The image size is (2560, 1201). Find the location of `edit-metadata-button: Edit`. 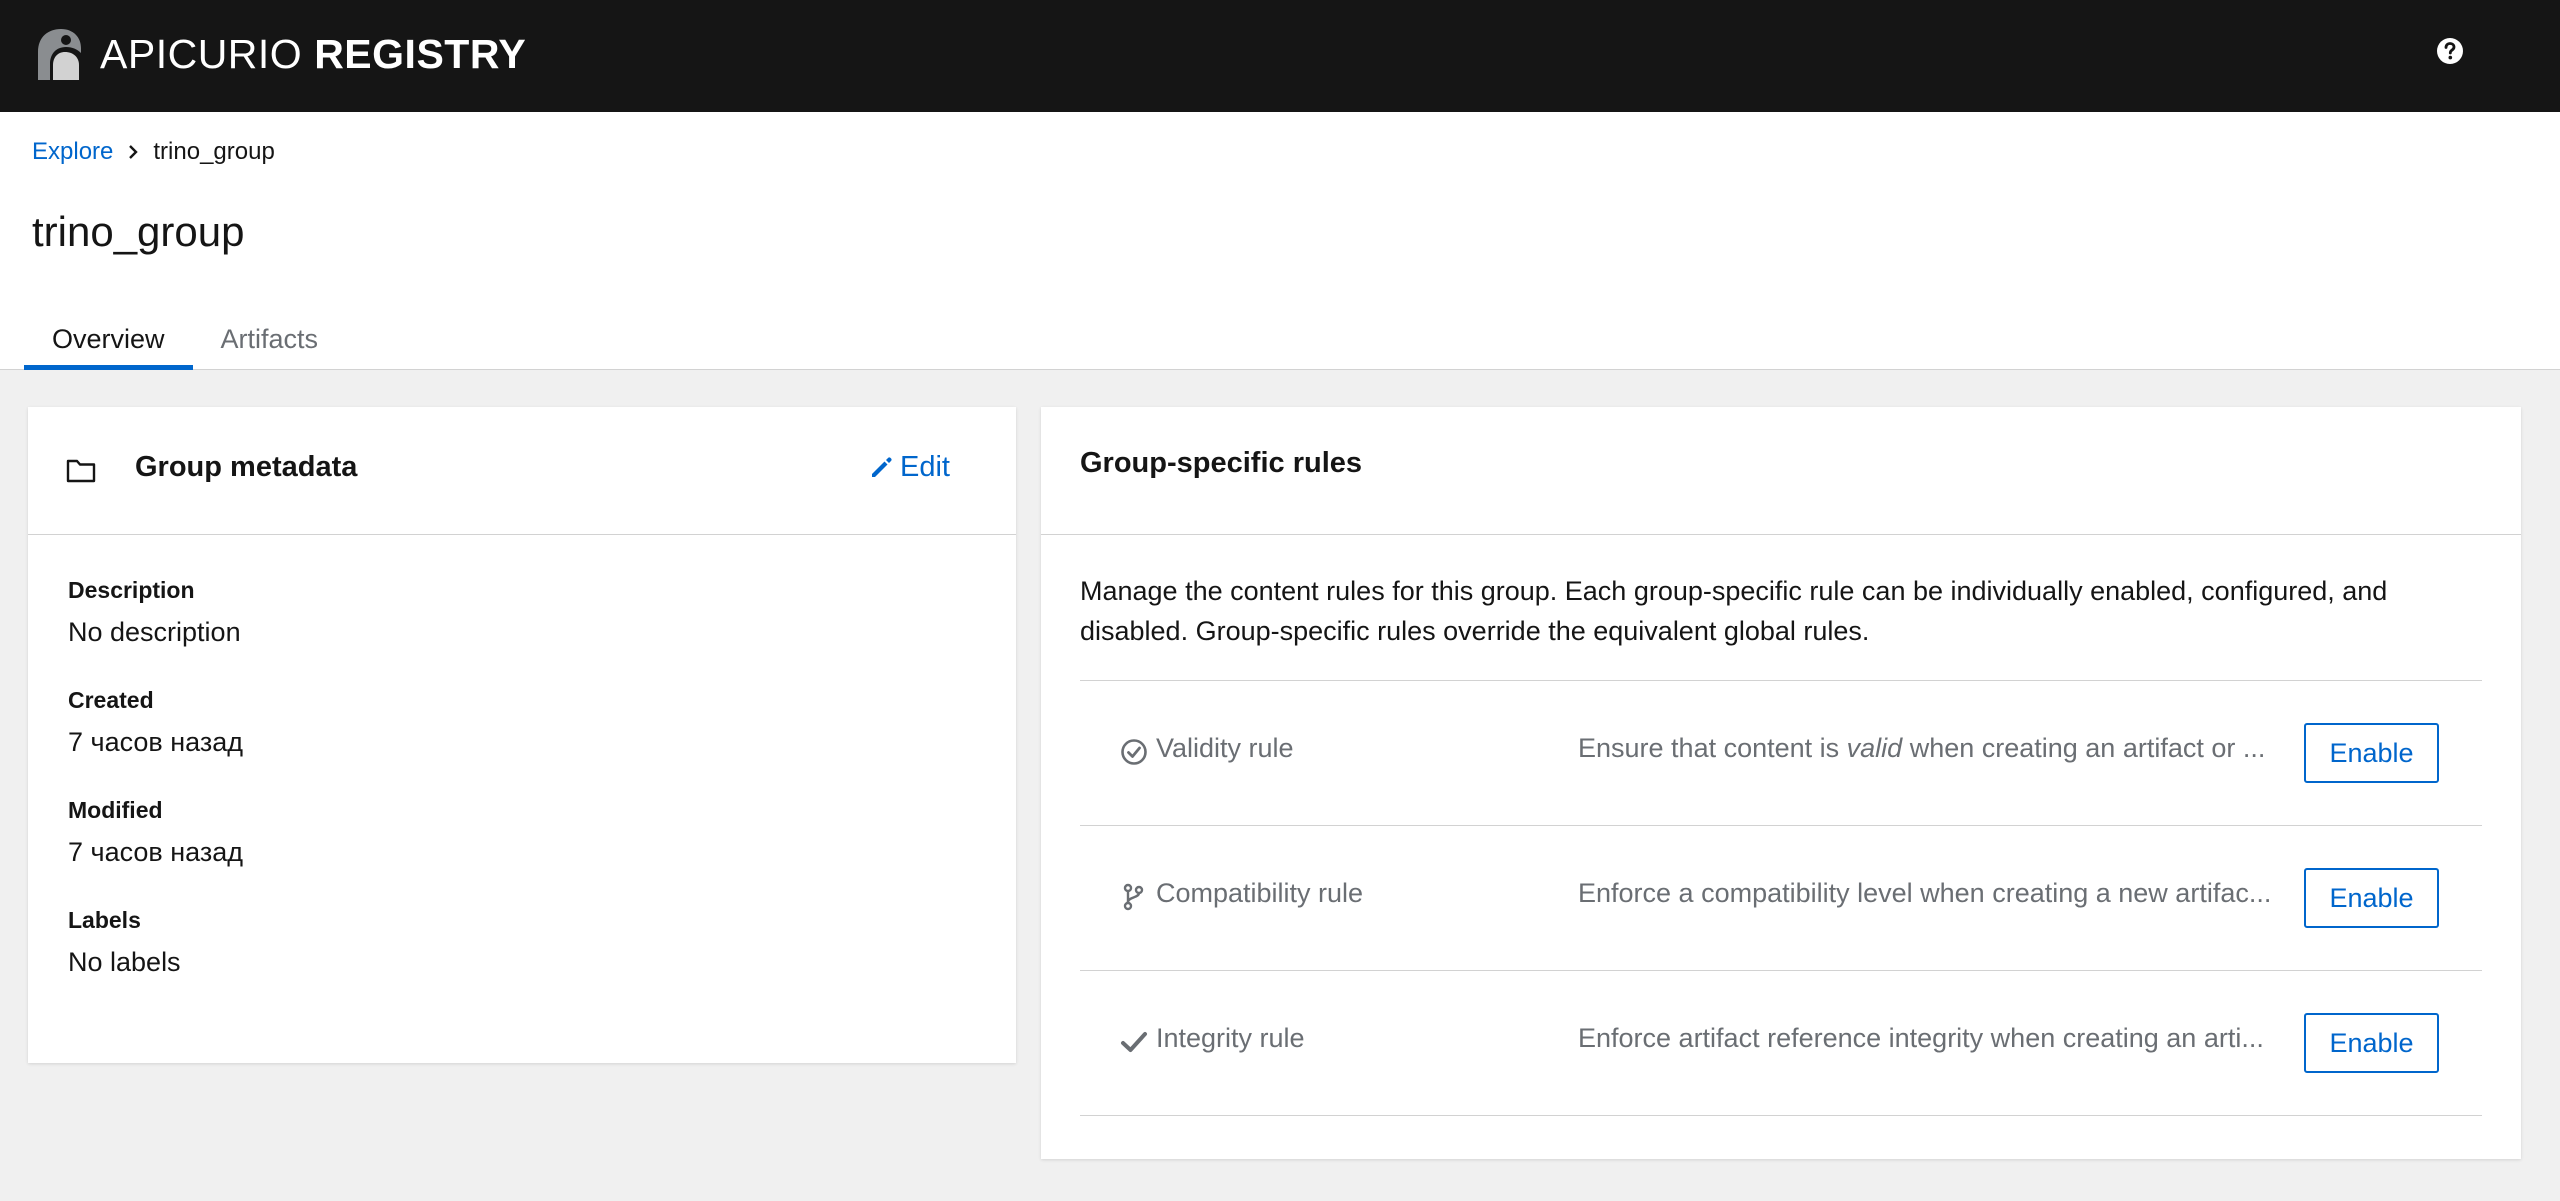

edit-metadata-button: Edit is located at coordinates (909, 467).